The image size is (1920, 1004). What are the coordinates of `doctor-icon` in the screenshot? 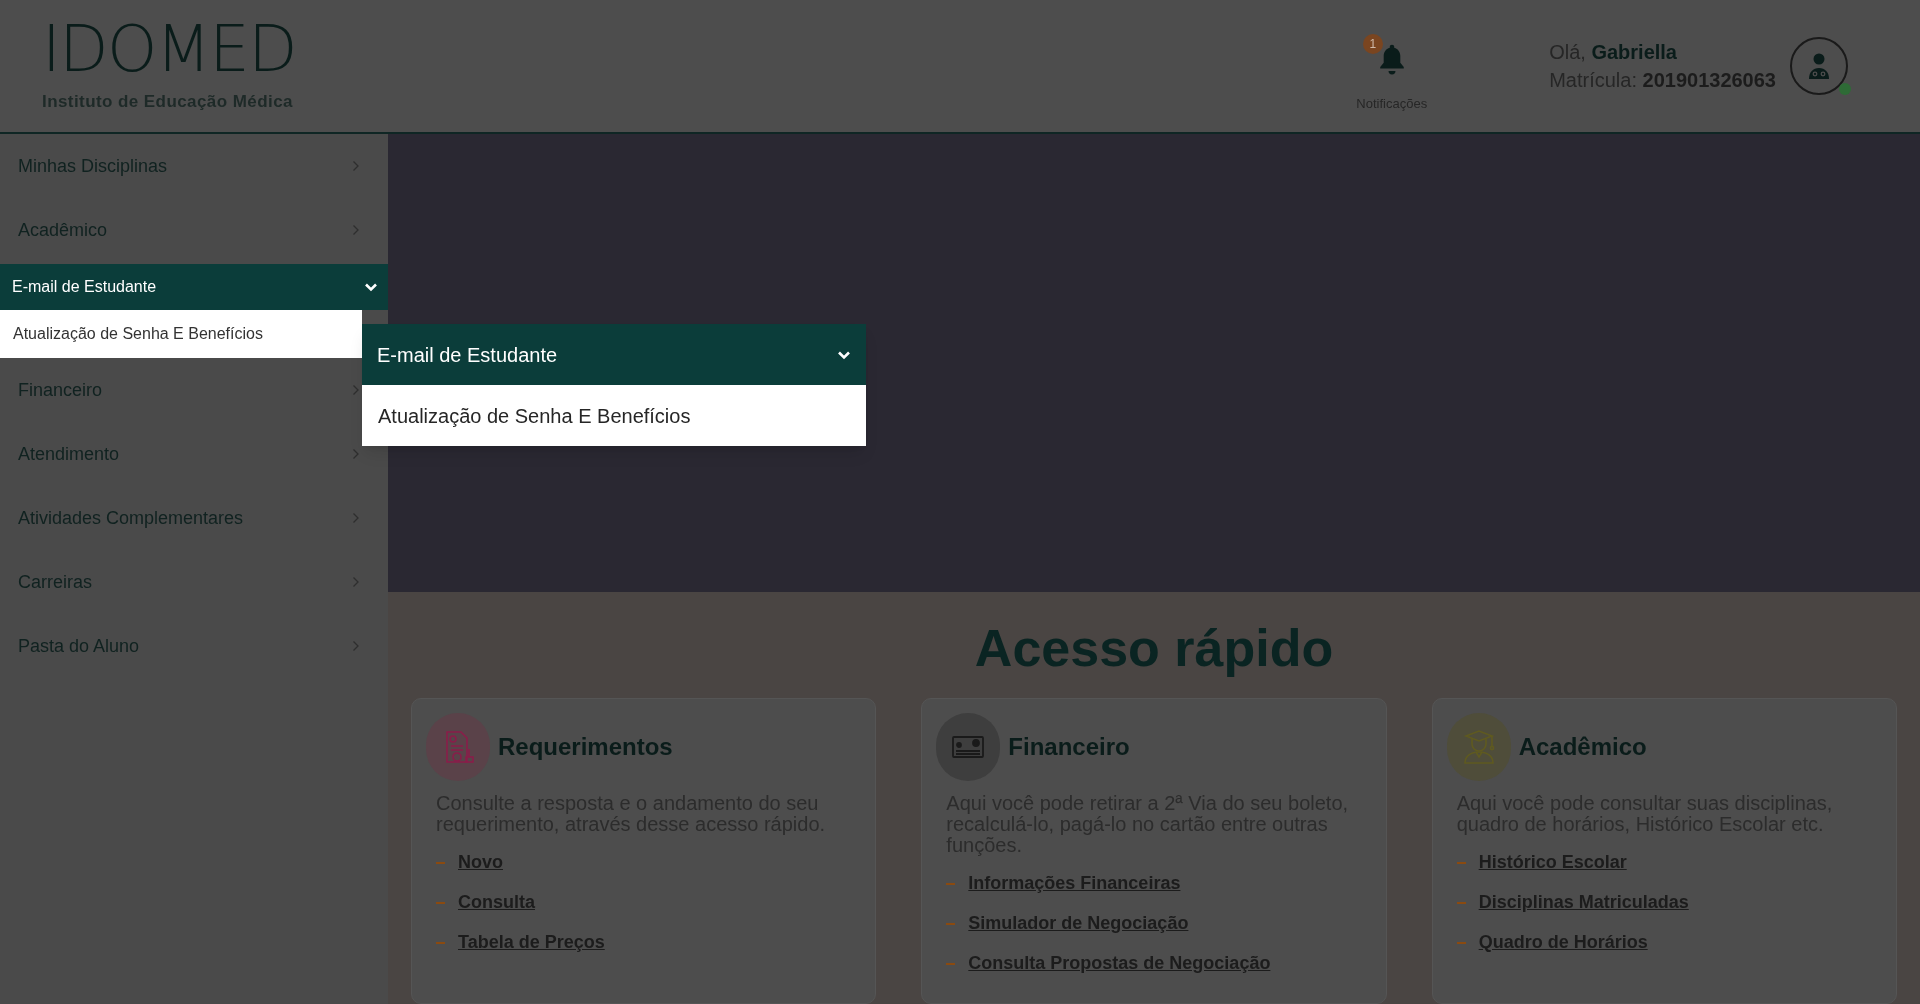 It's located at (1819, 66).